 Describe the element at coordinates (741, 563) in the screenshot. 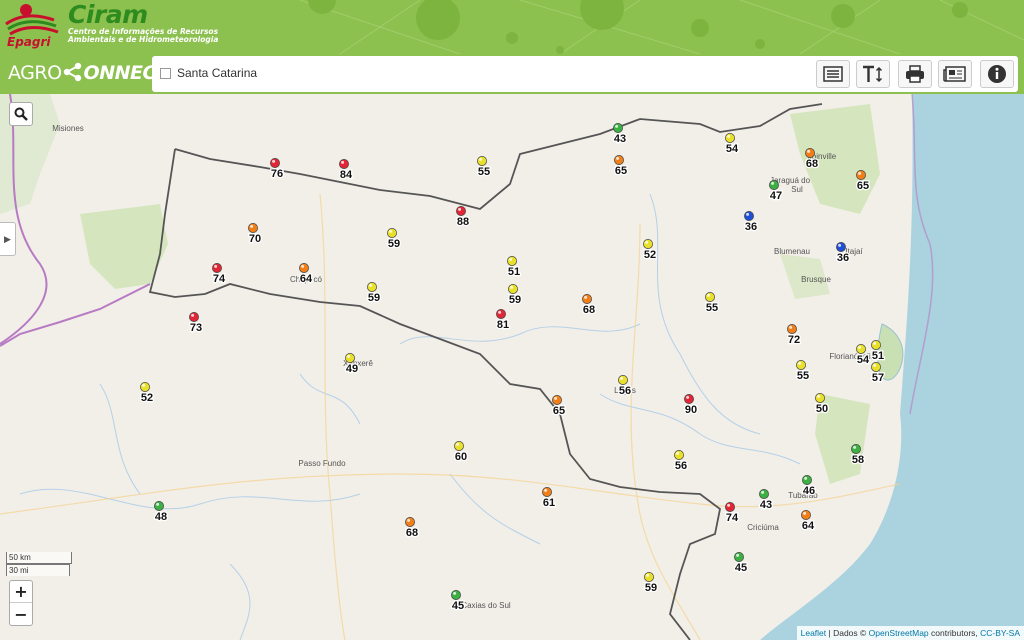

I see `station-marker: 45` at that location.